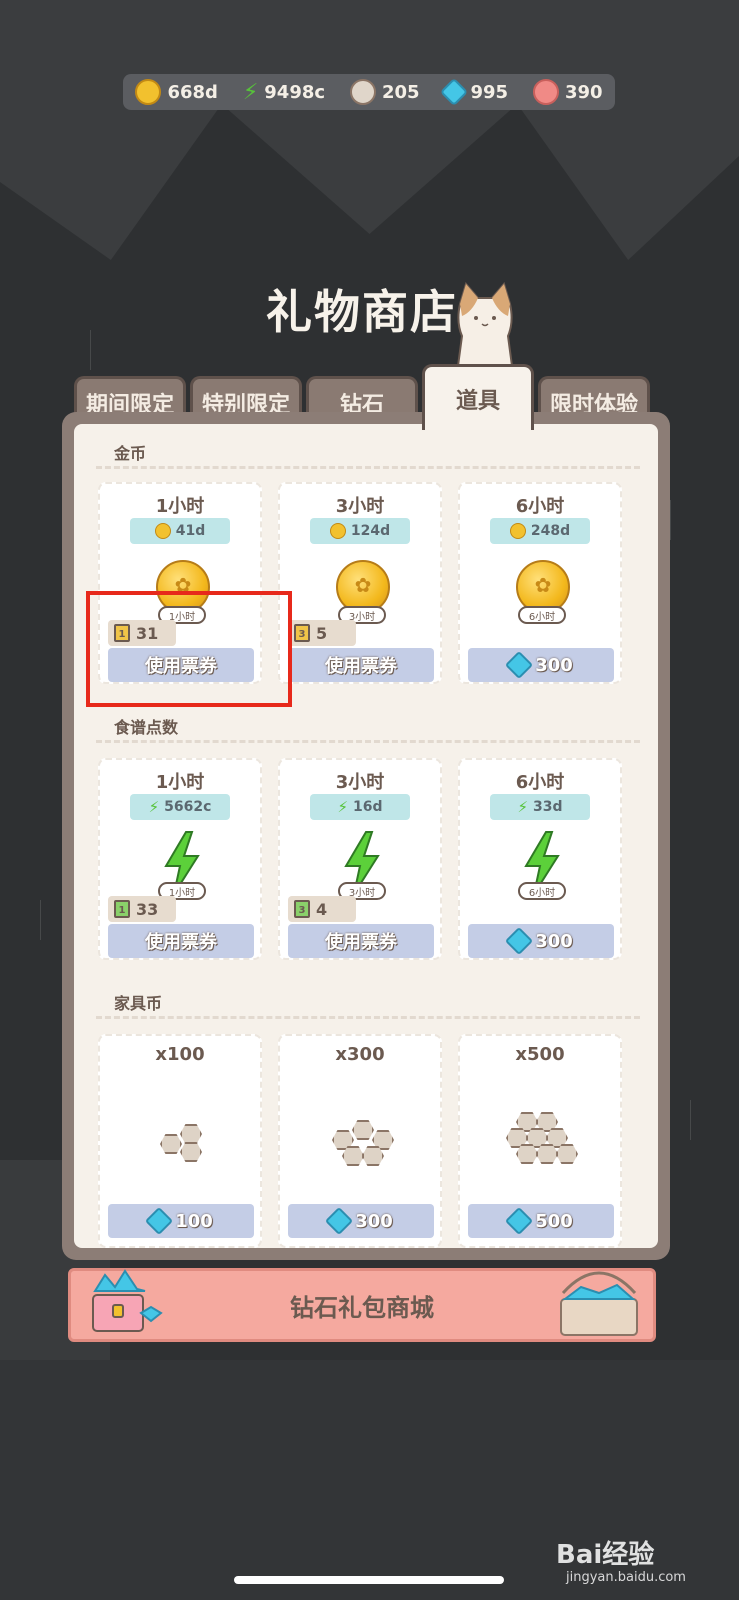 Image resolution: width=739 pixels, height=1600 pixels. I want to click on item-card-gold-3h: 3小时 124d ✿ 3小时 35 使用票券, so click(360, 583).